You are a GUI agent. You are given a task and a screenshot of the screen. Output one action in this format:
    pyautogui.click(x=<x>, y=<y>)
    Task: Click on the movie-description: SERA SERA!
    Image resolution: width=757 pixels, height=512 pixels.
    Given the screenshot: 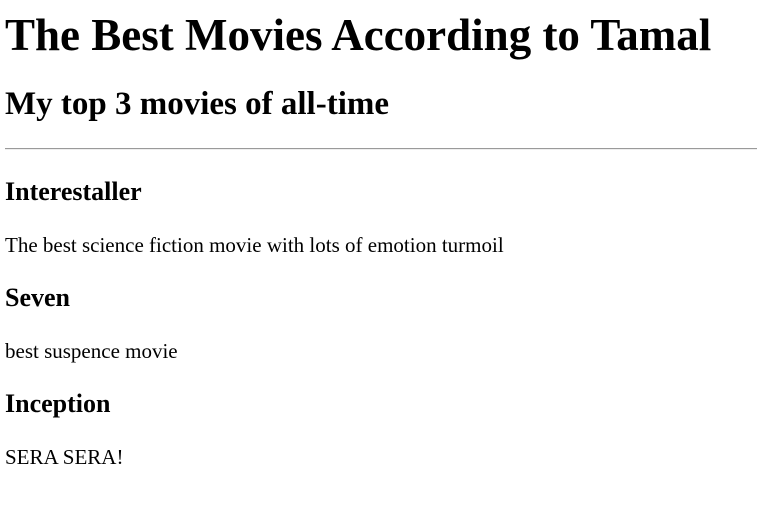 What is the action you would take?
    pyautogui.click(x=64, y=457)
    